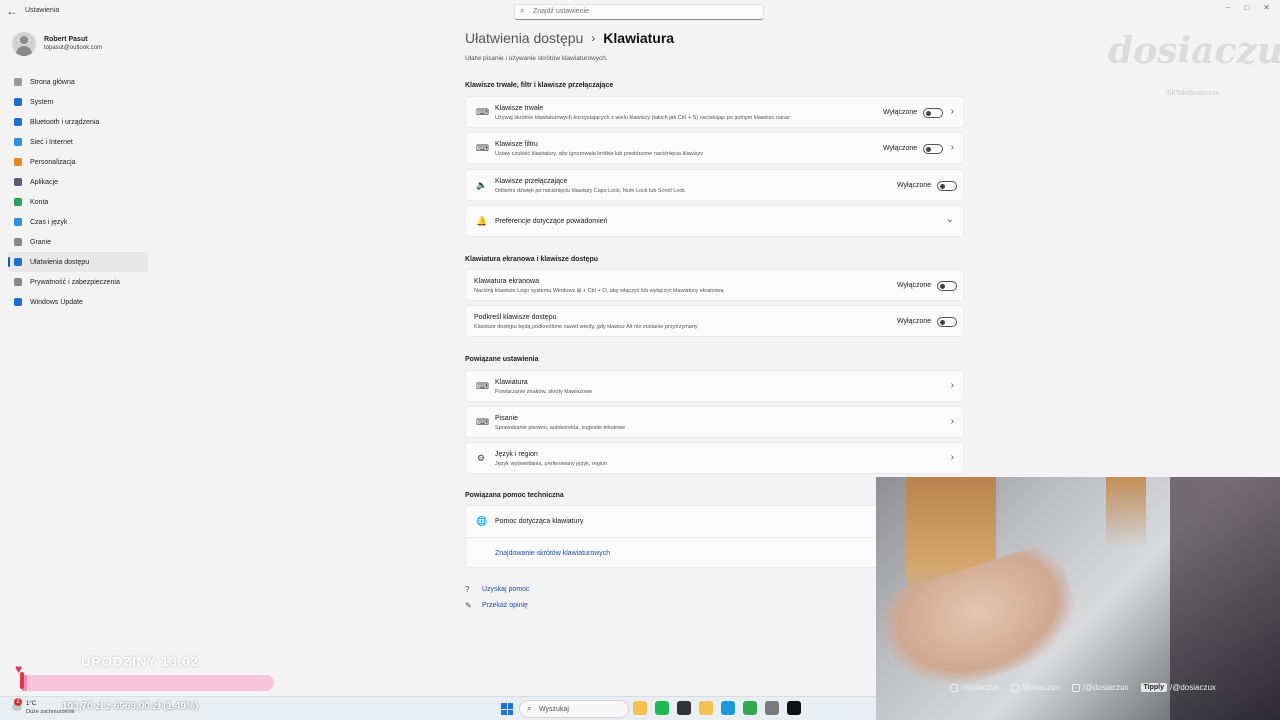  I want to click on on-screen-keyboard-toggle, so click(947, 286).